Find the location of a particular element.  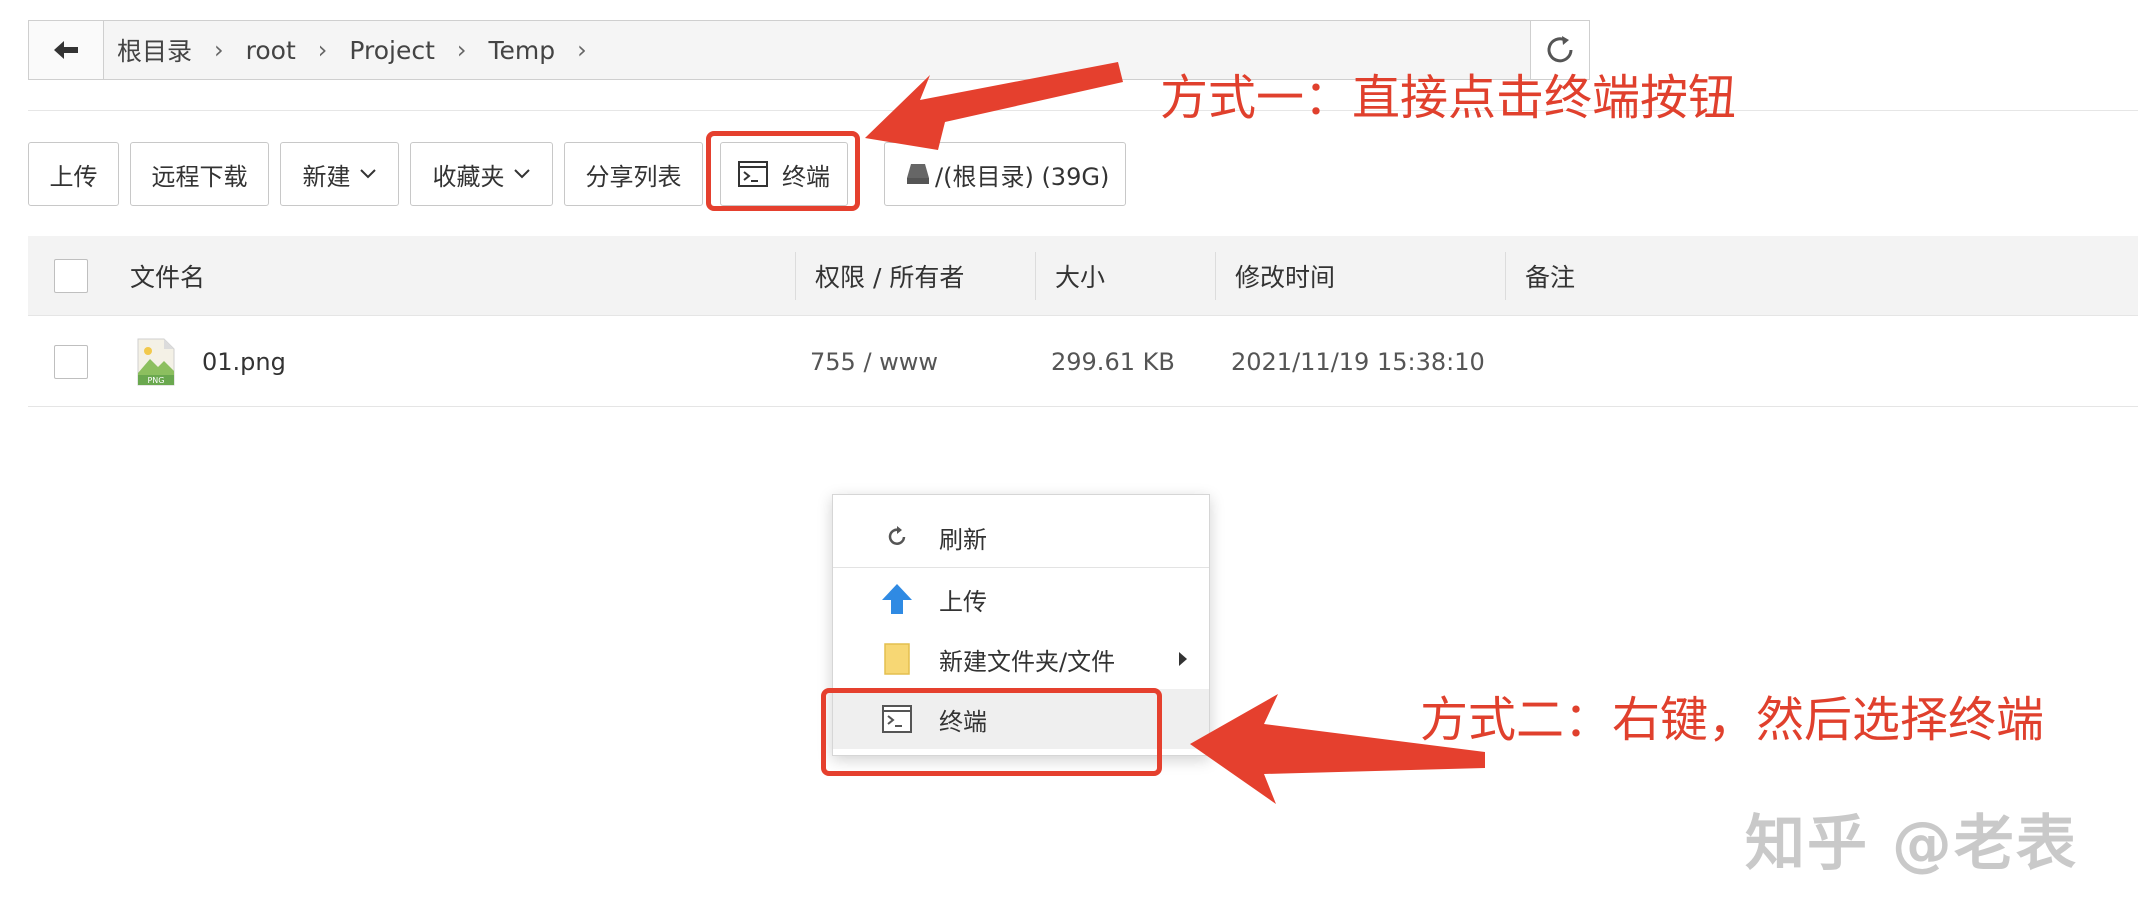

watermark: 知乎 @老表 is located at coordinates (1911, 844).